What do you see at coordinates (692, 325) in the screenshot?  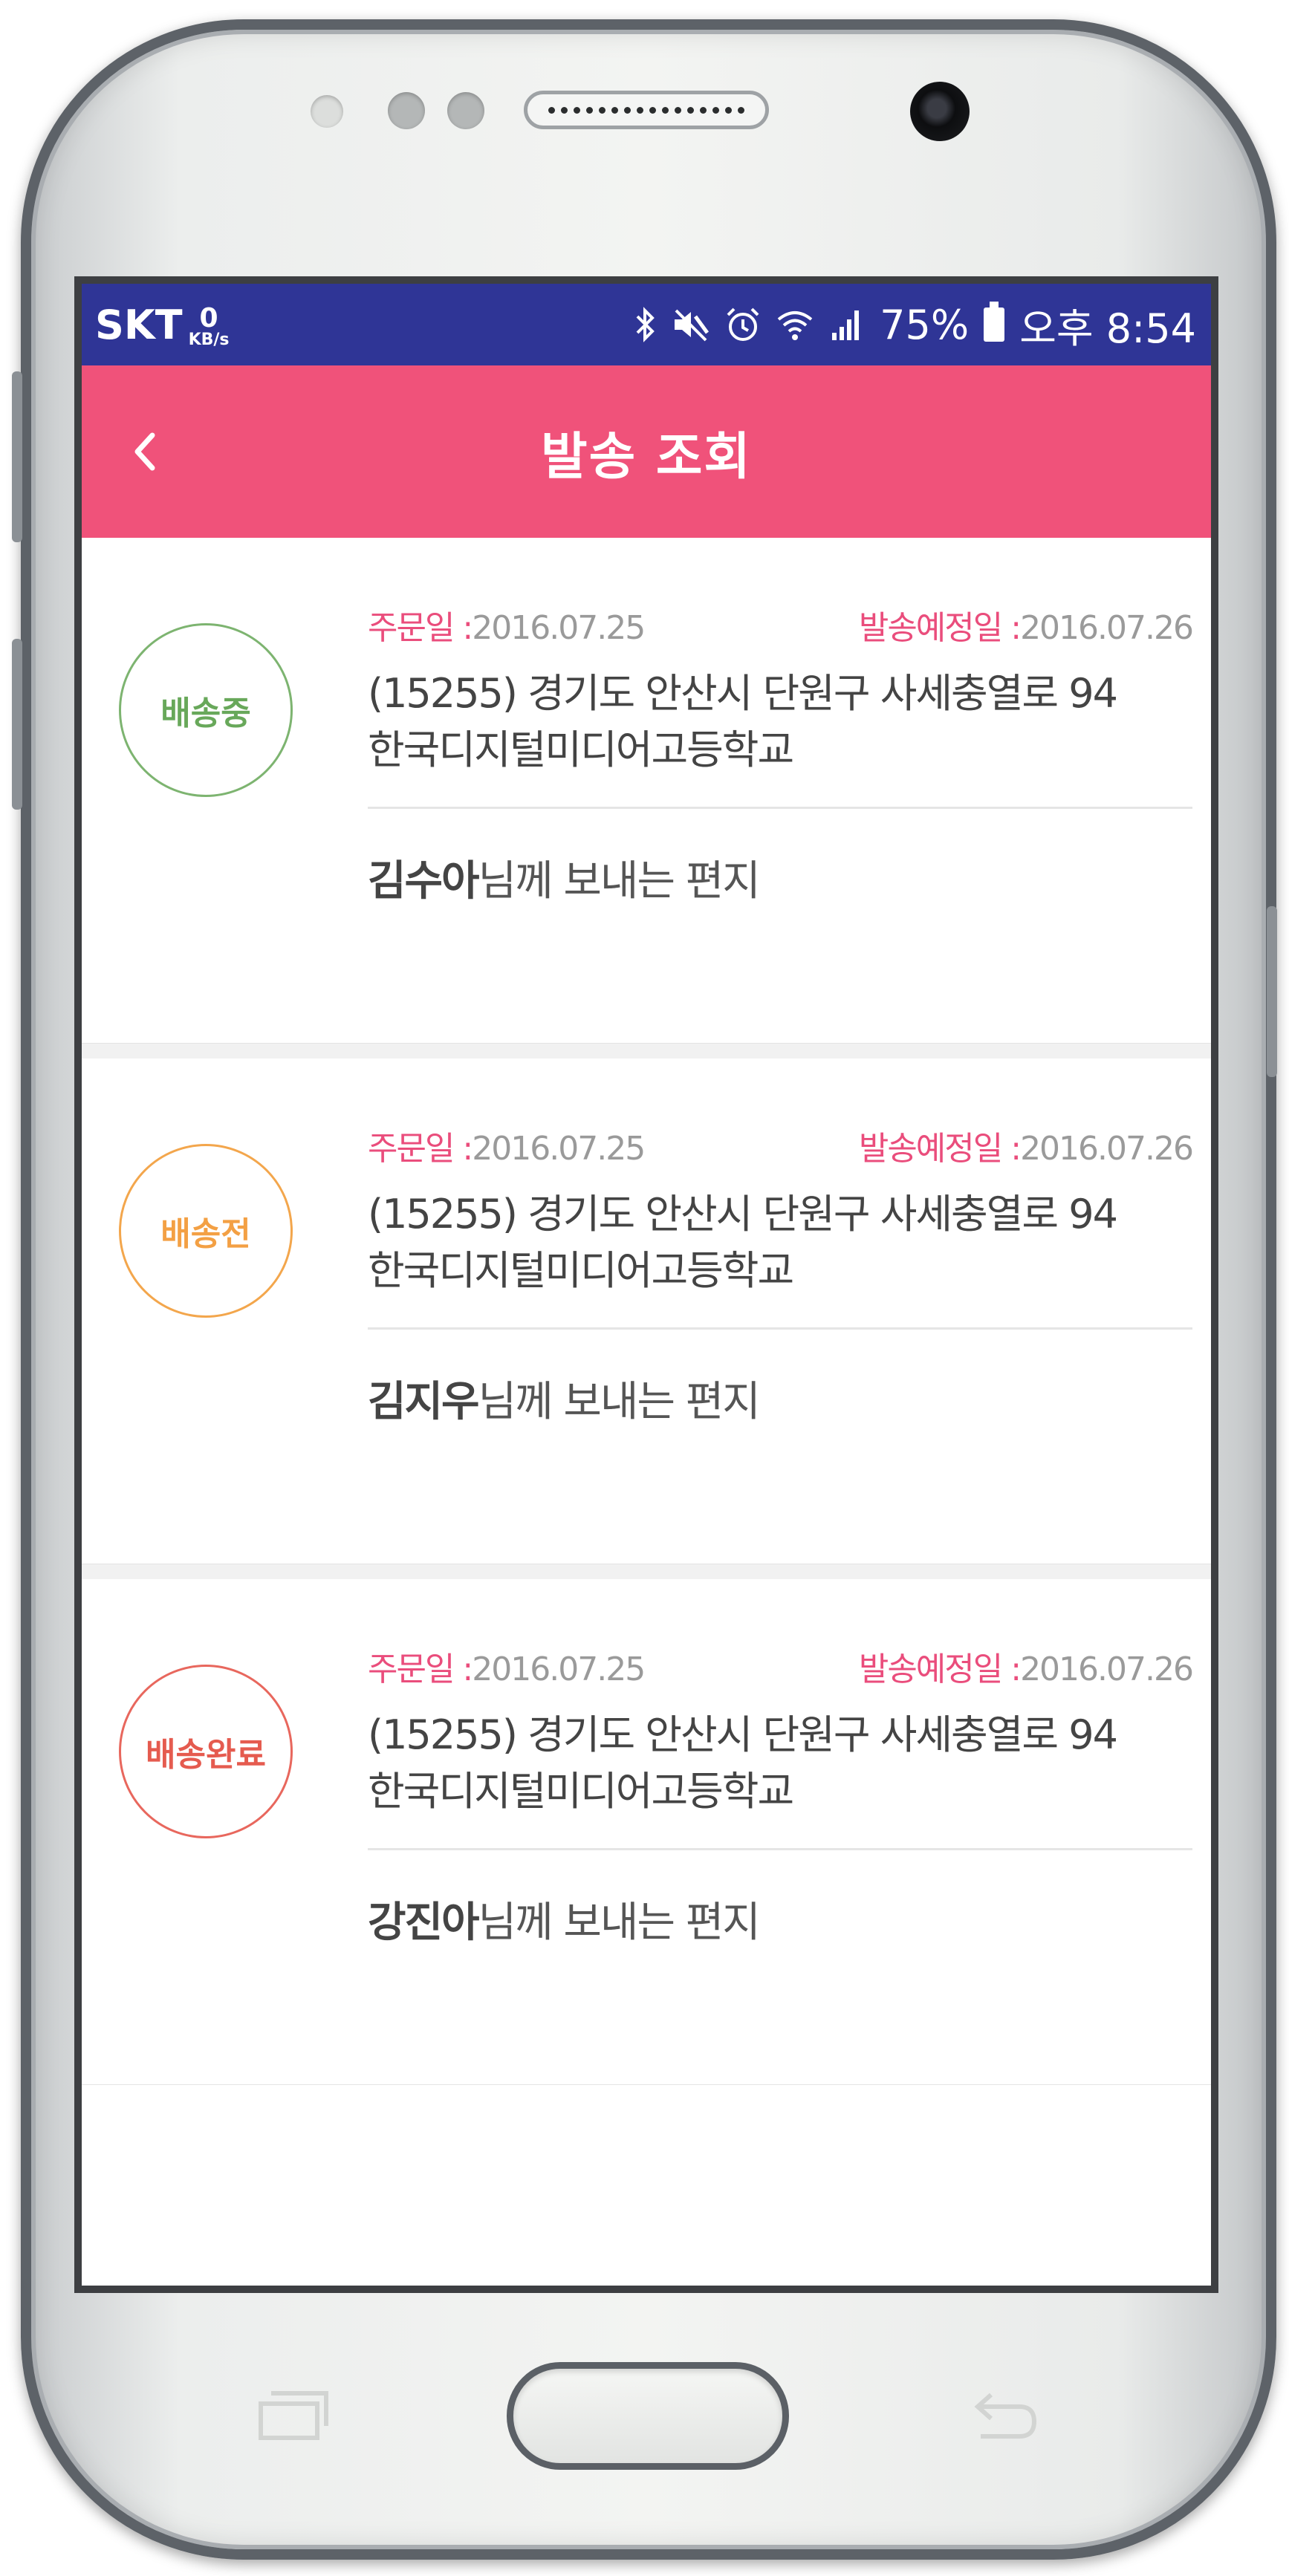 I see `mute-icon` at bounding box center [692, 325].